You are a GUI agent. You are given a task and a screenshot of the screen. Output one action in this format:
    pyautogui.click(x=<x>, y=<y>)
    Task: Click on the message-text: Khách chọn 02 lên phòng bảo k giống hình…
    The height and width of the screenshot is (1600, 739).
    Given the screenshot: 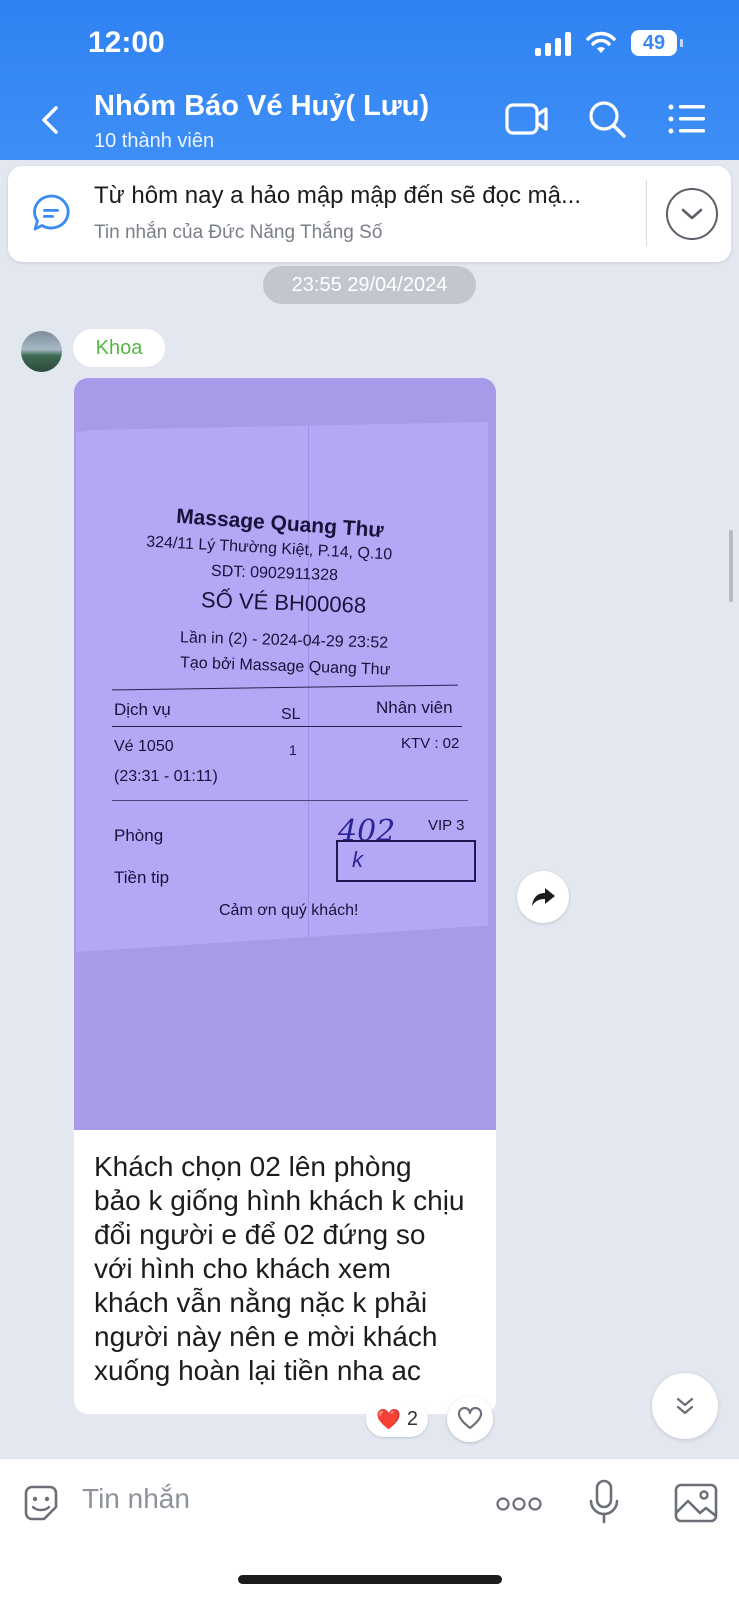 What is the action you would take?
    pyautogui.click(x=290, y=1269)
    